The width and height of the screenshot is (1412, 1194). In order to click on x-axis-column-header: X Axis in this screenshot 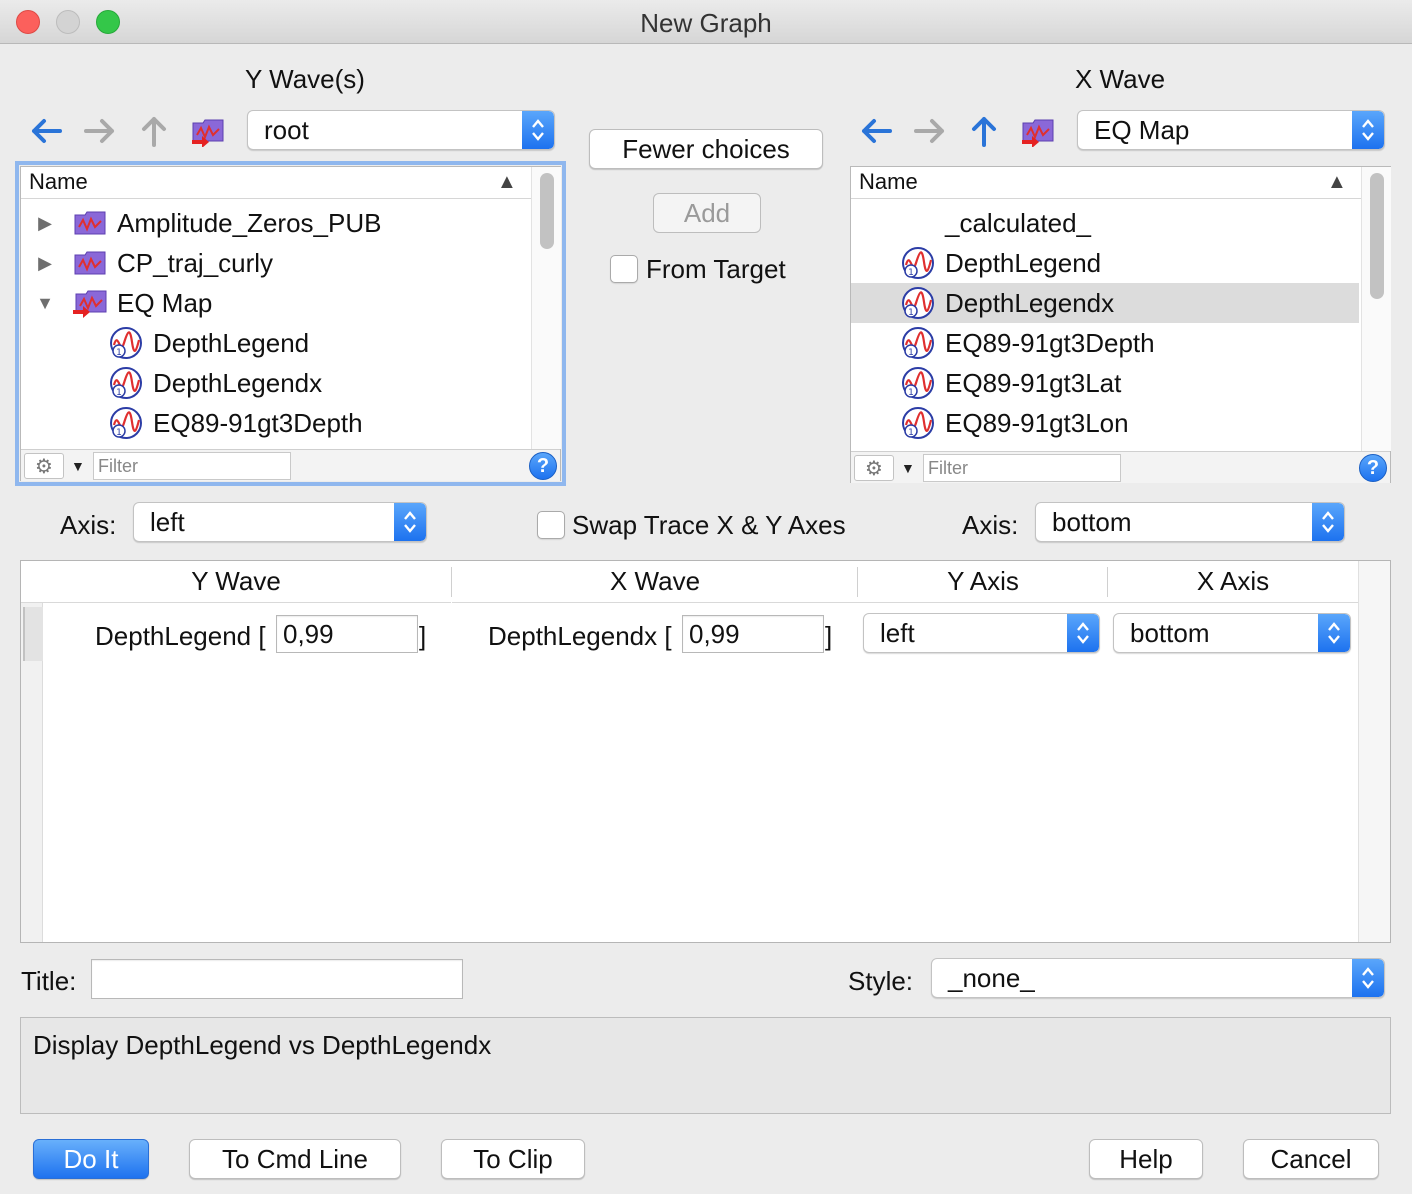, I will do `click(1233, 582)`.